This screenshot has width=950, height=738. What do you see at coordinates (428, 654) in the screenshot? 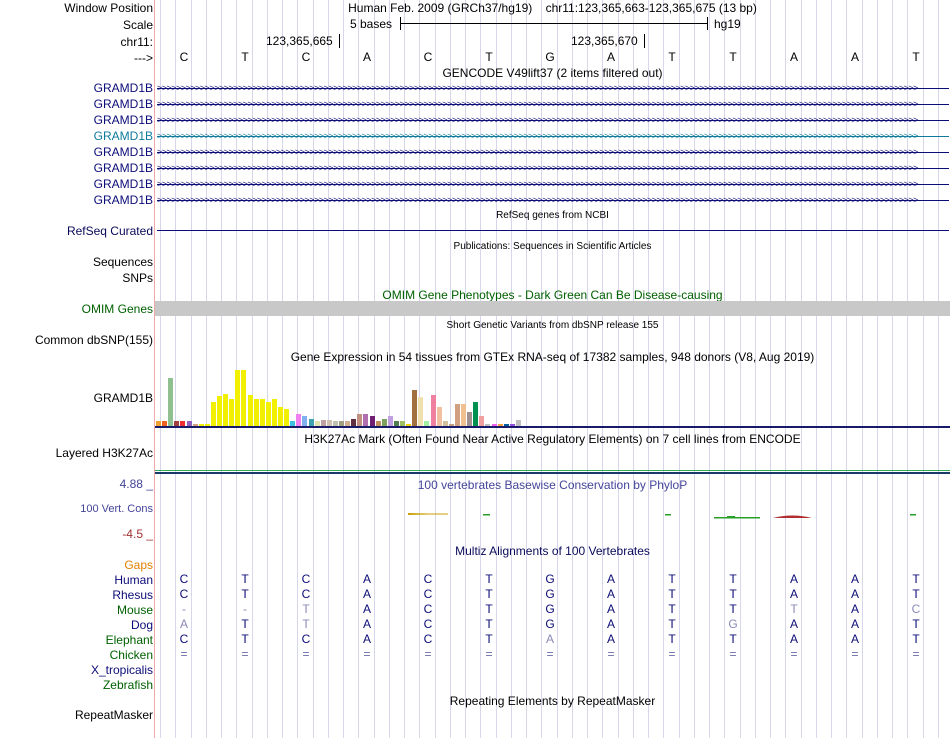
I see `multiz-base: =` at bounding box center [428, 654].